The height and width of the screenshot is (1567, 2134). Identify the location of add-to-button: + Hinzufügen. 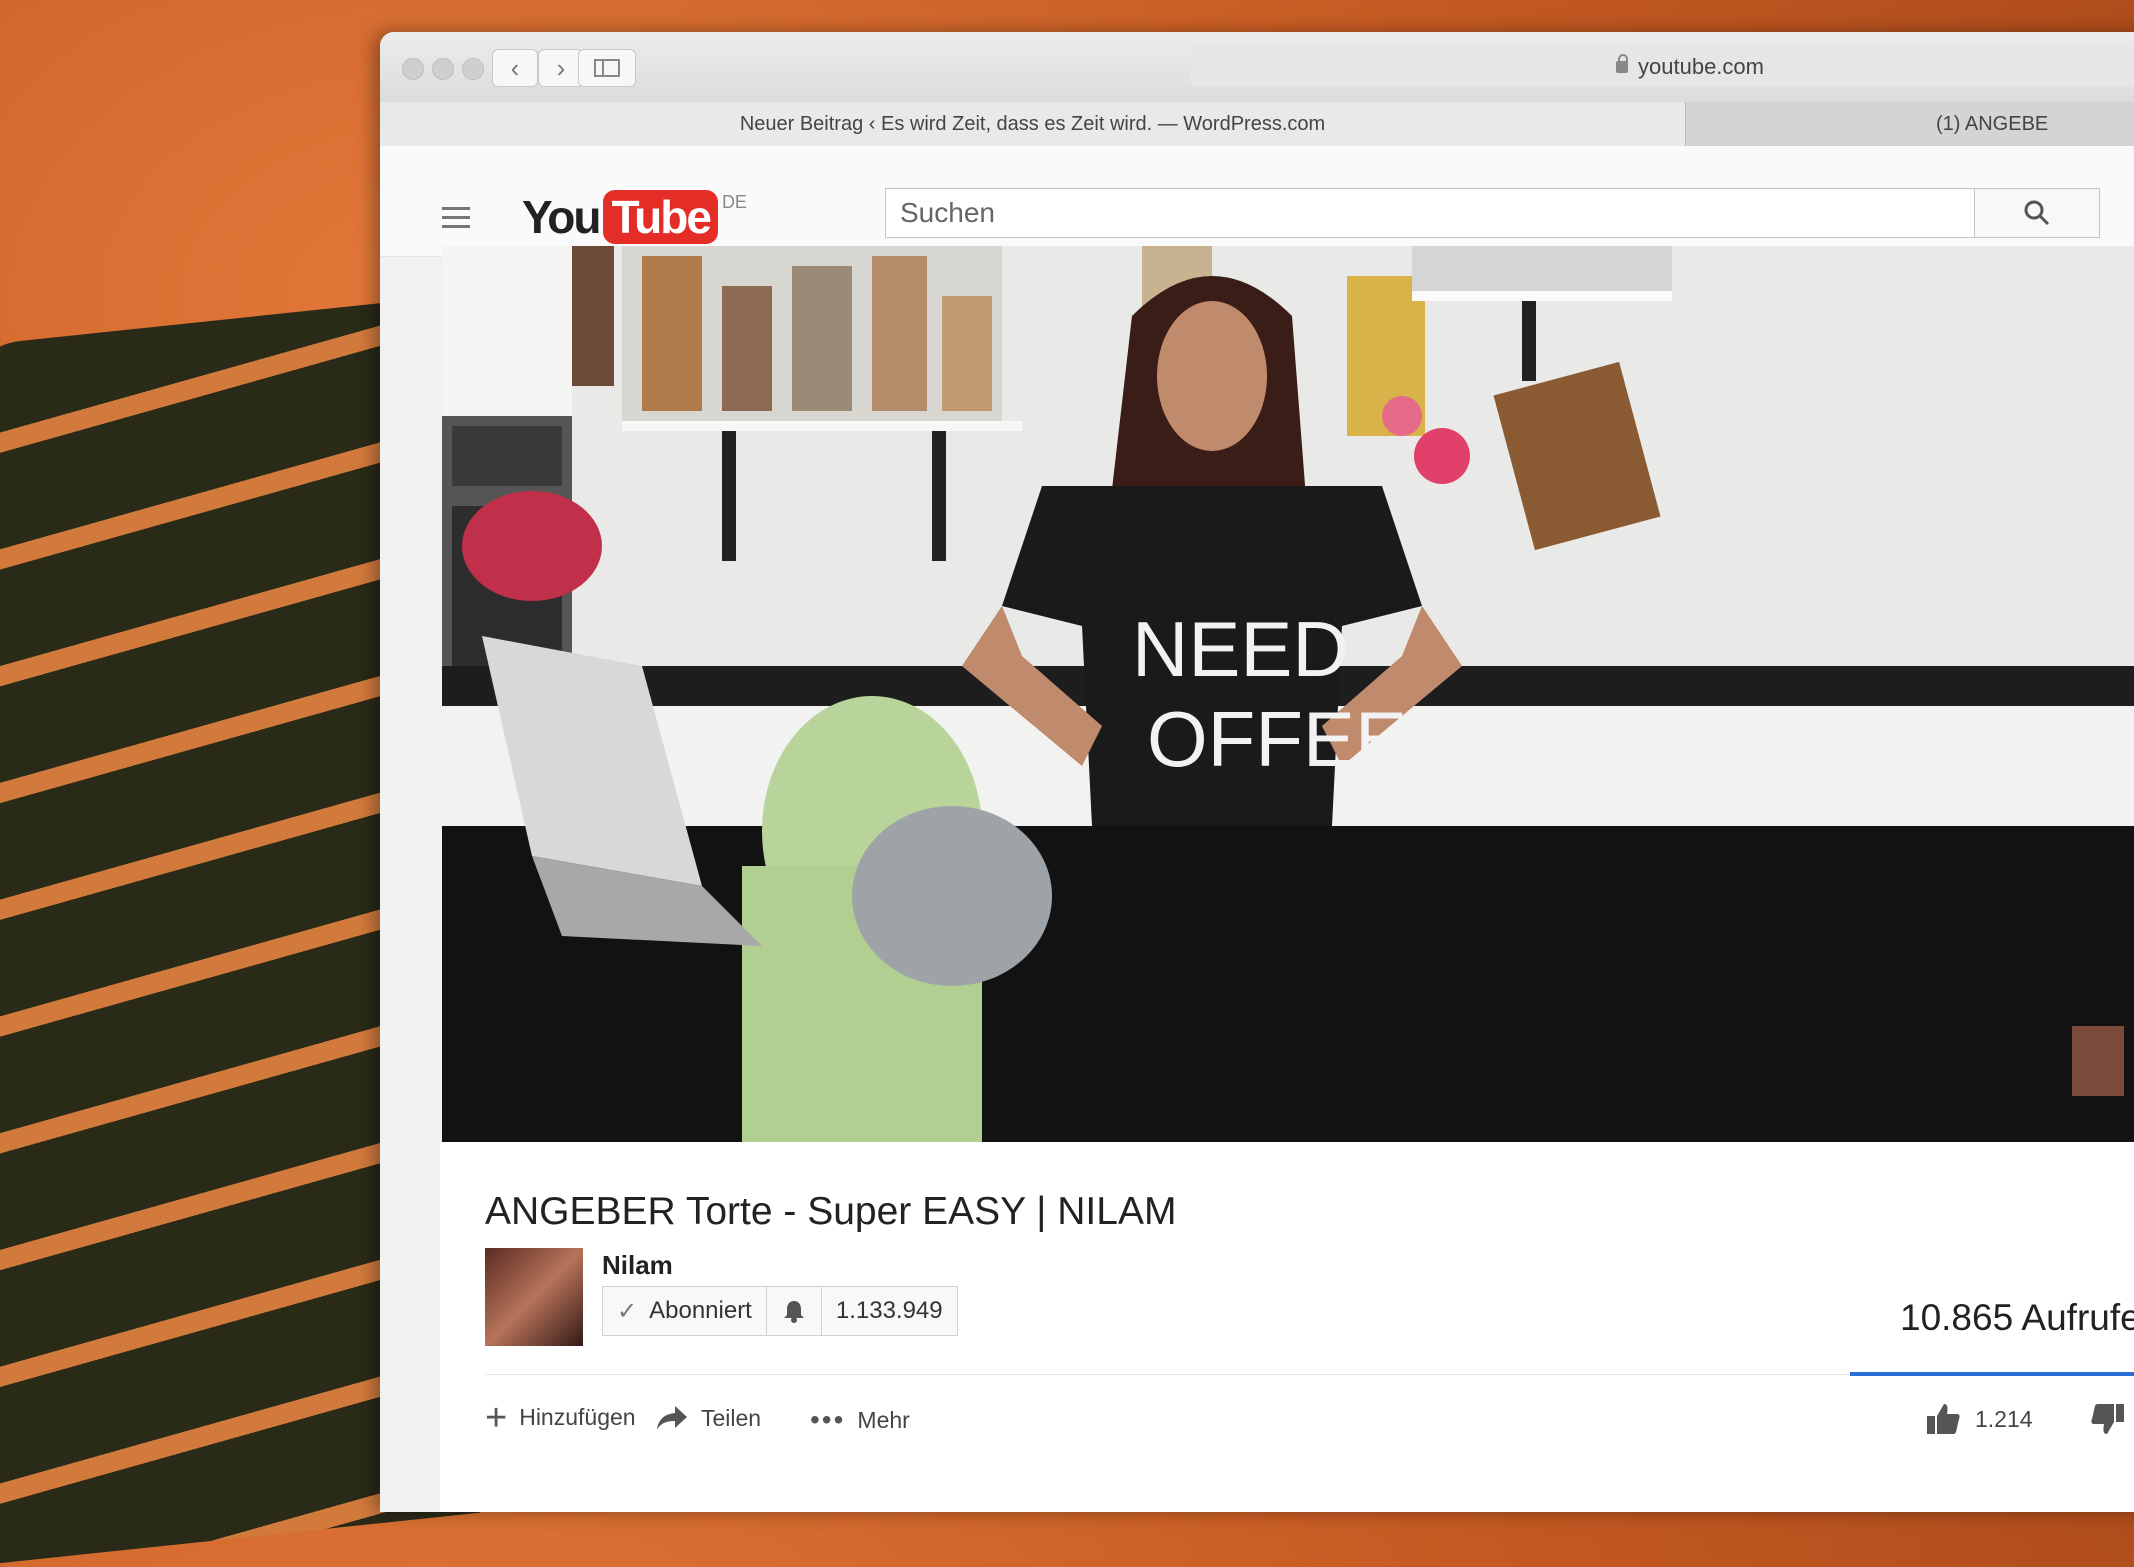
(560, 1417).